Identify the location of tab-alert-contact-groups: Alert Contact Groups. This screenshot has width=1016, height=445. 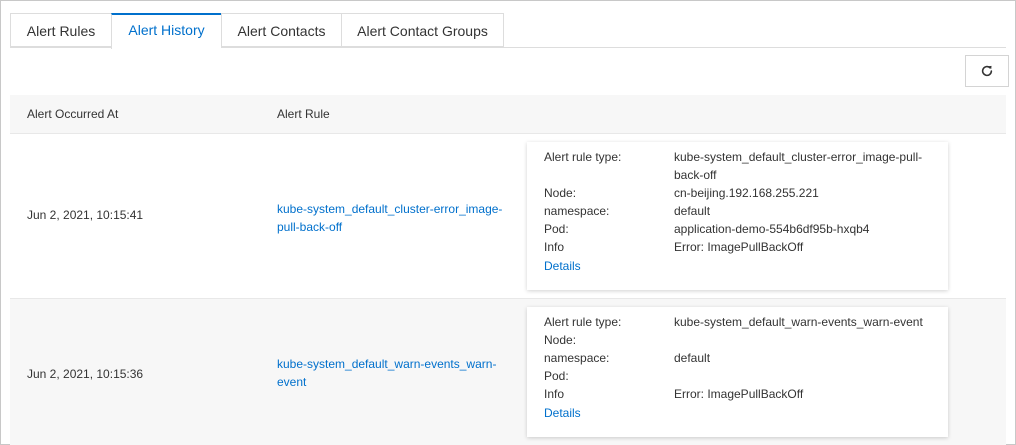
(422, 30).